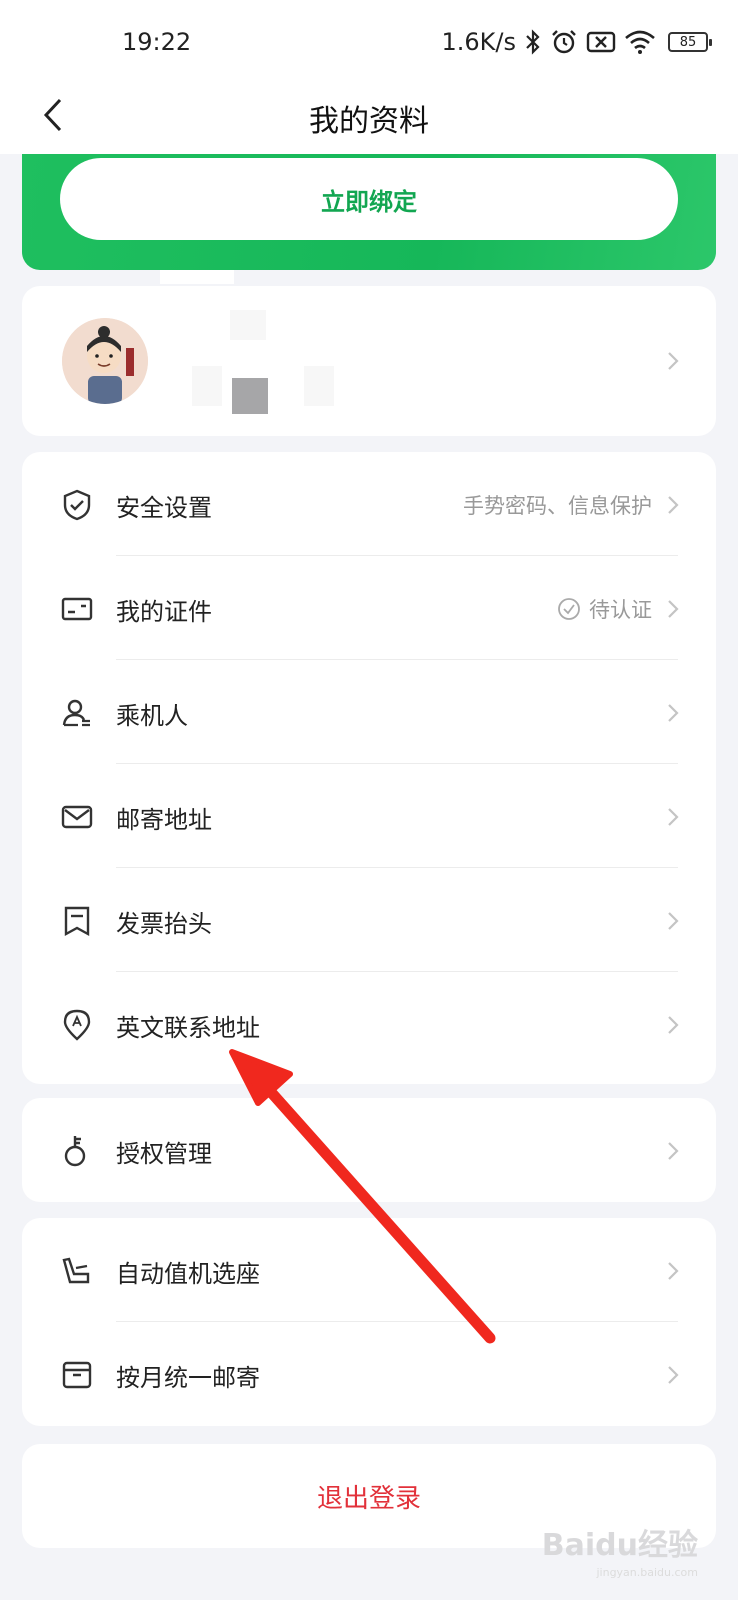  I want to click on id-card-icon, so click(77, 609).